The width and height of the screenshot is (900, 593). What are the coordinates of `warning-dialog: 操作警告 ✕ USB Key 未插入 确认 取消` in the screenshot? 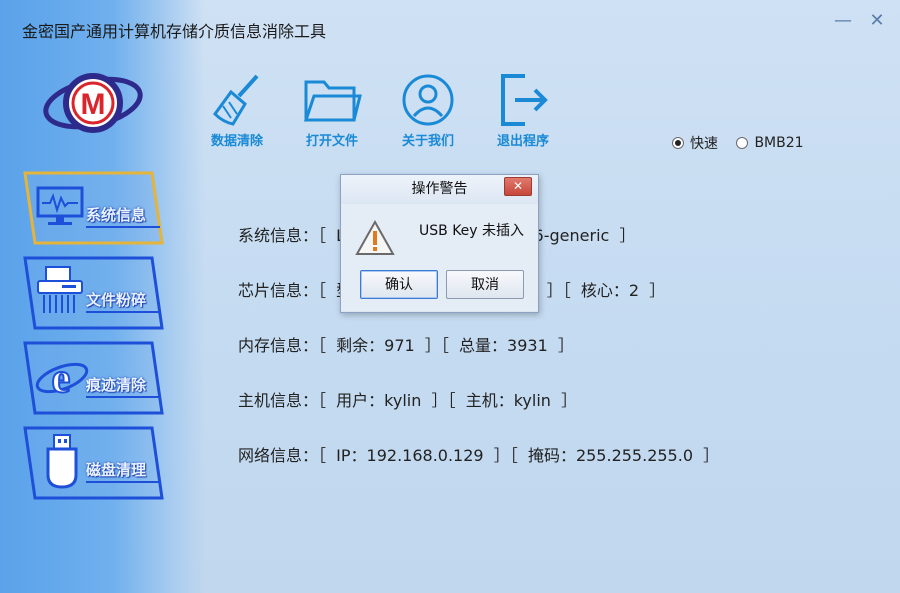 It's located at (439, 243).